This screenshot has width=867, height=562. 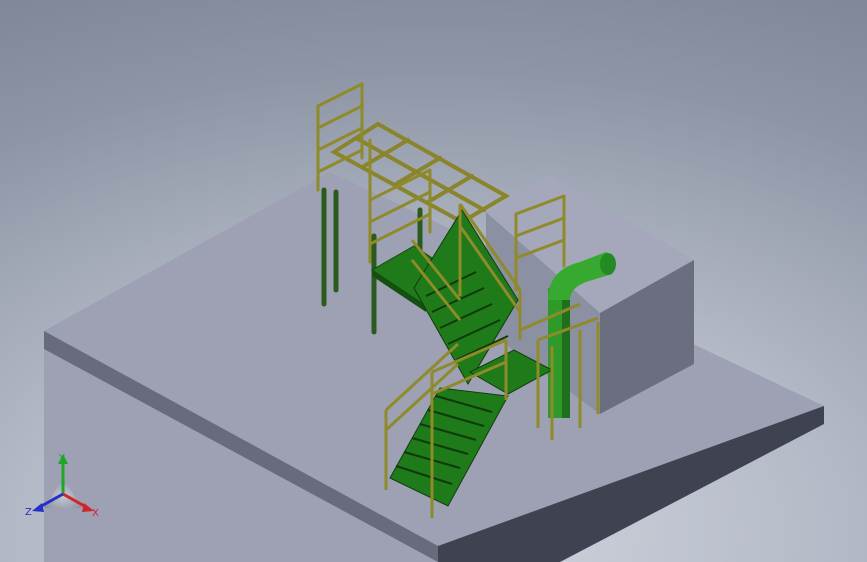 What do you see at coordinates (63, 486) in the screenshot?
I see `orientation-triad: Y X Z` at bounding box center [63, 486].